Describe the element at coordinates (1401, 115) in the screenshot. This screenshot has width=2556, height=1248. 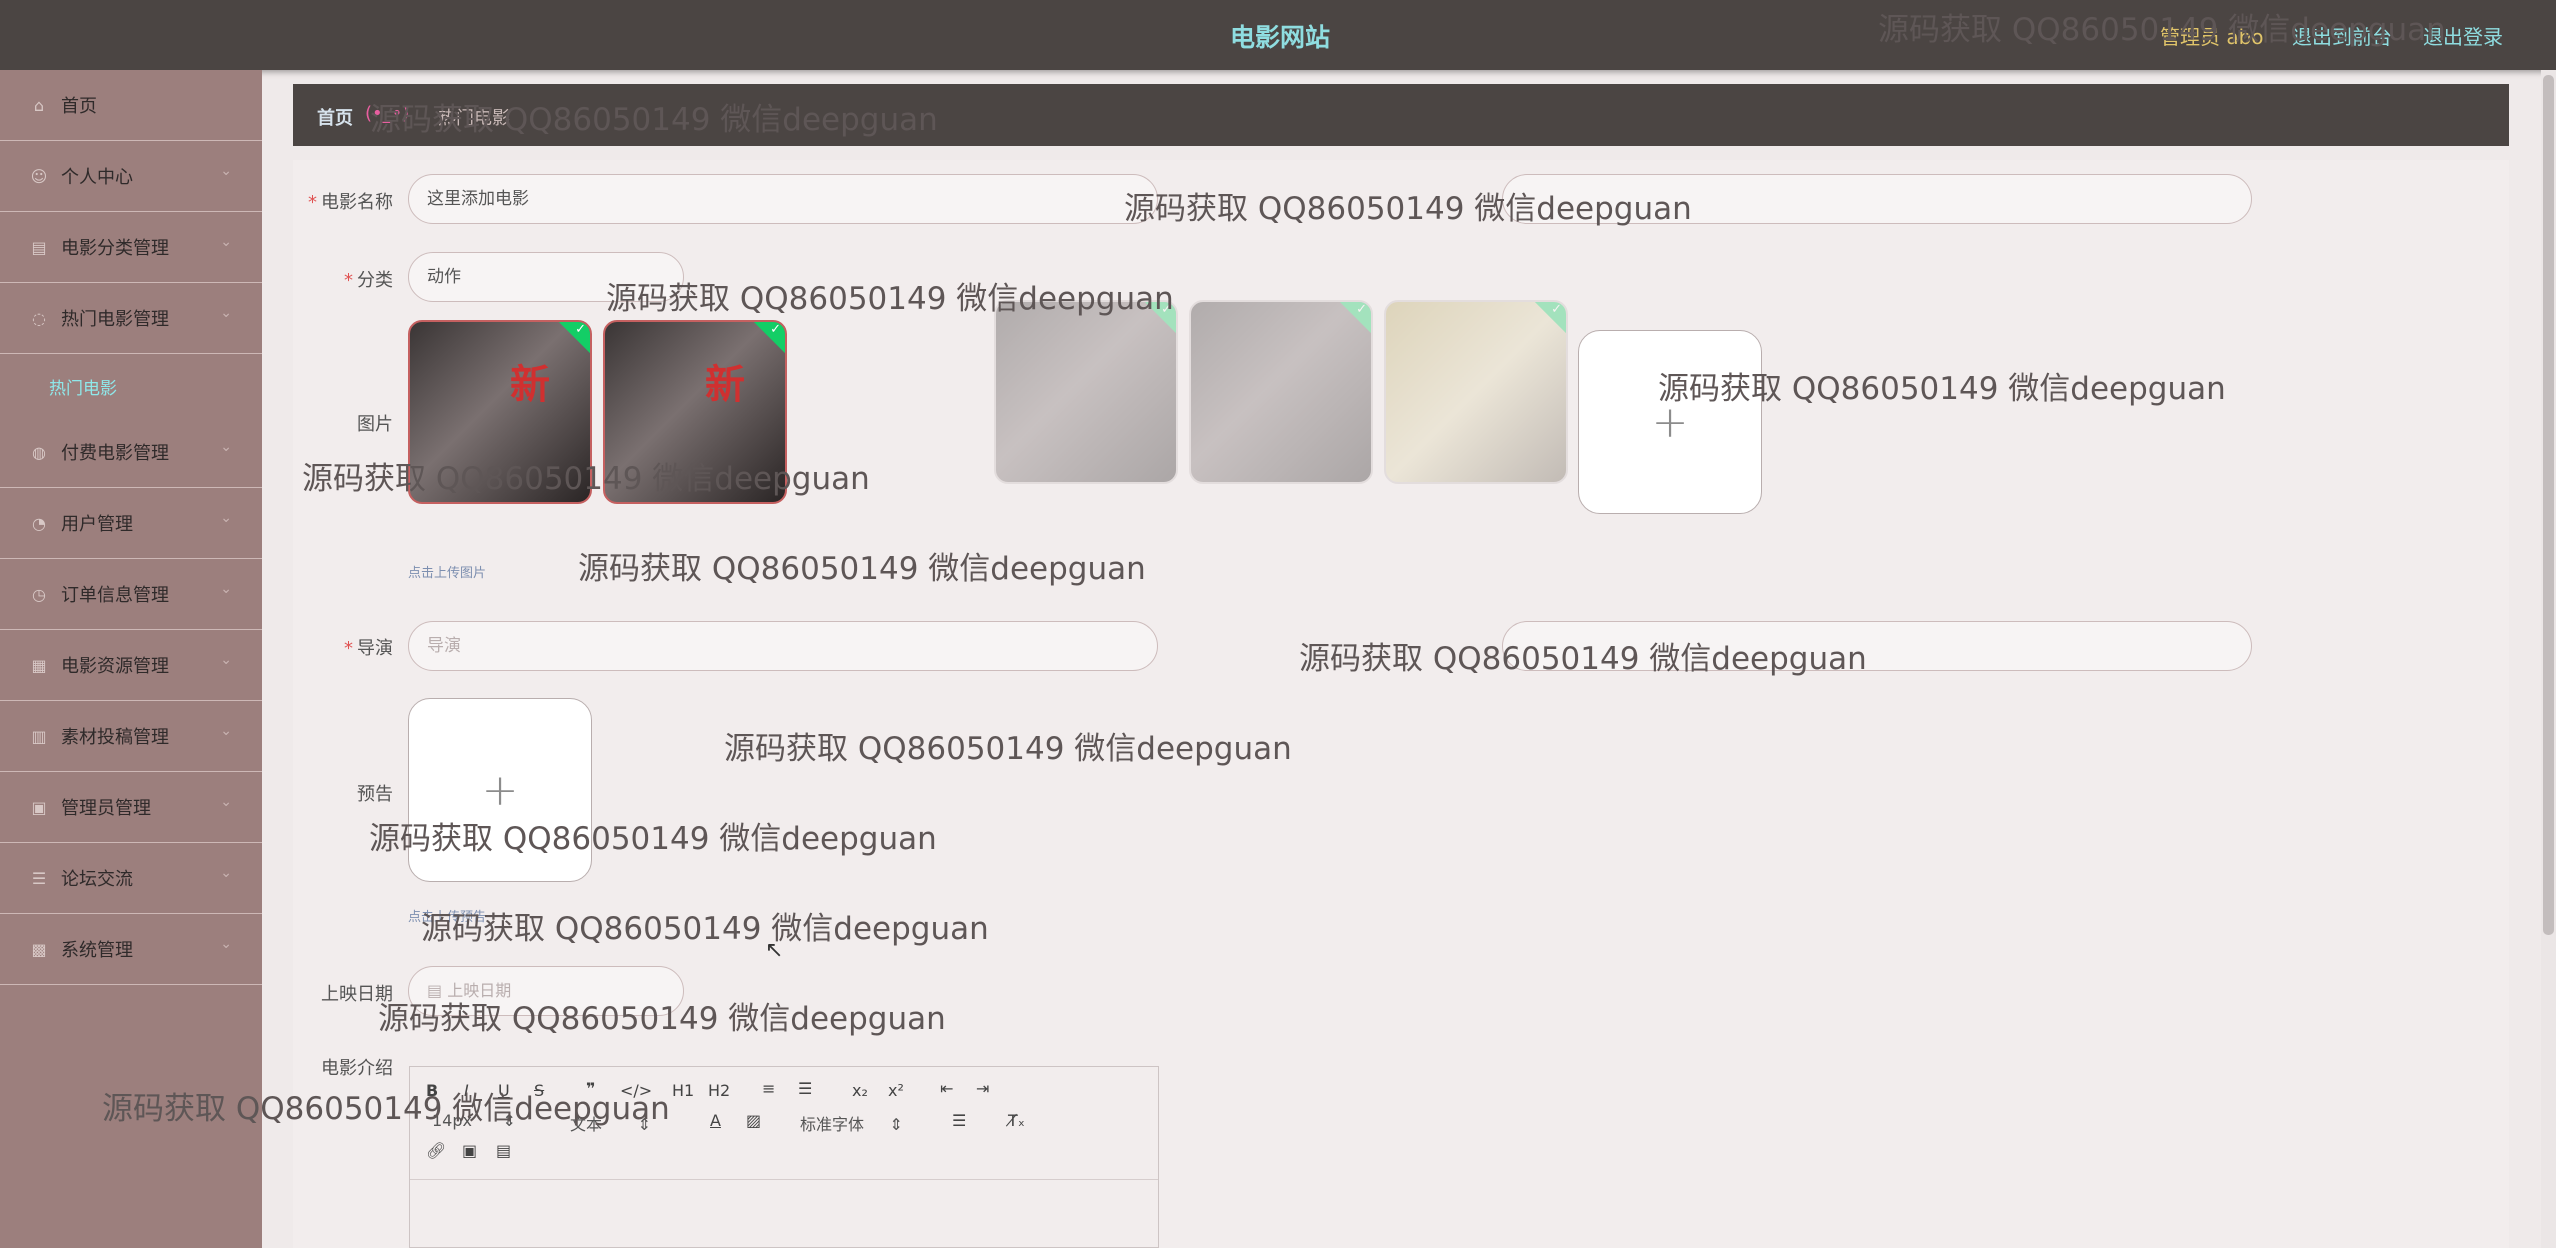
I see `breadcrumb: 首页 (•_•) 热门电影` at that location.